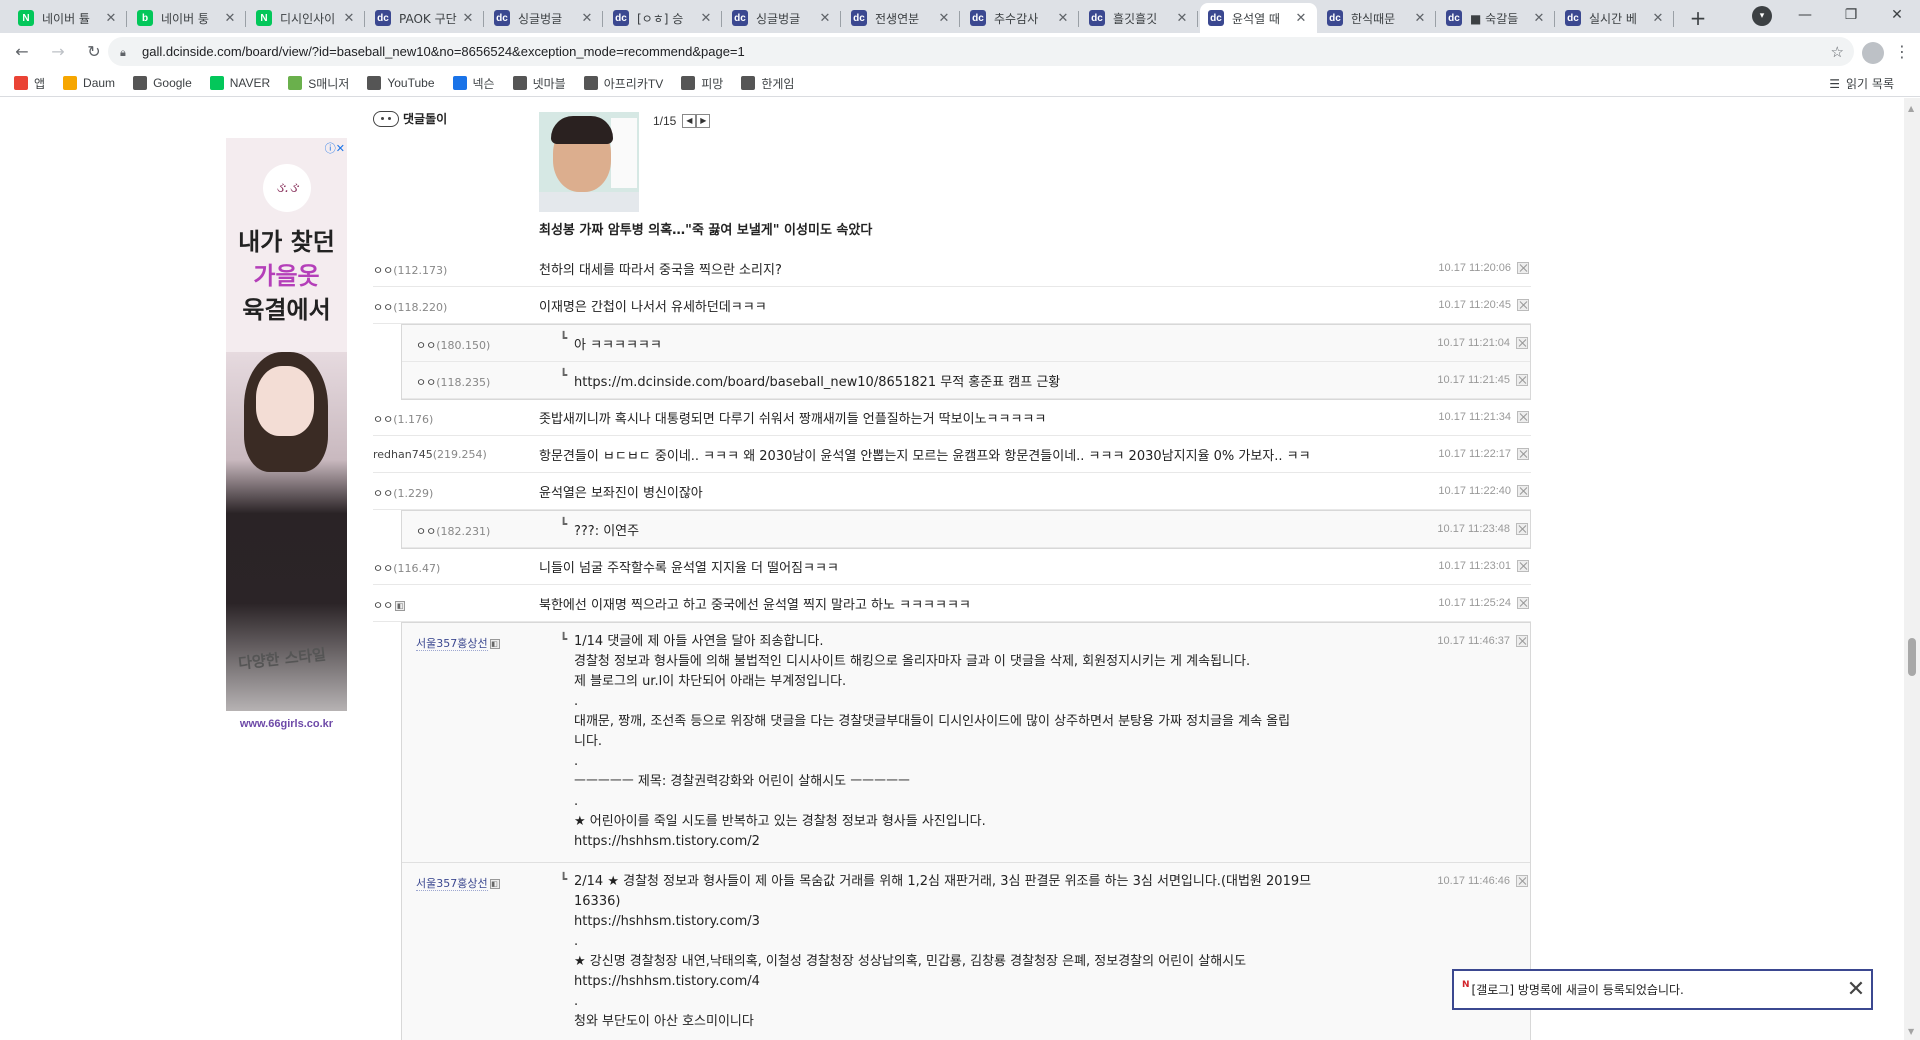  What do you see at coordinates (94, 52) in the screenshot?
I see `reload-icon: ↻` at bounding box center [94, 52].